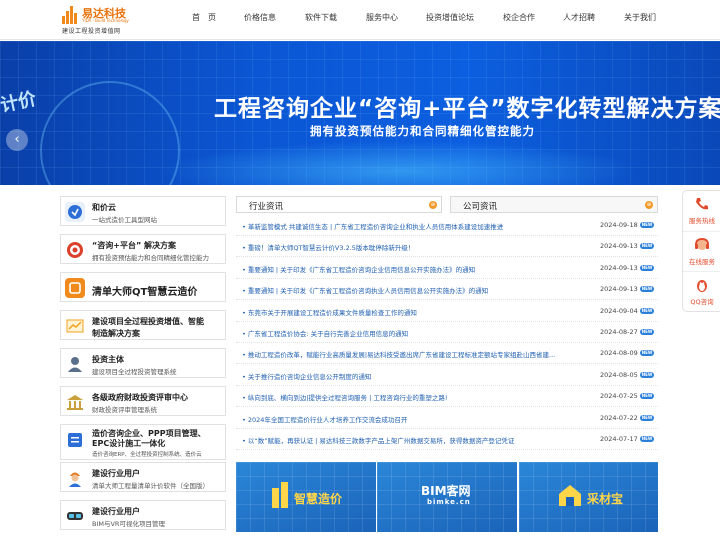  Describe the element at coordinates (619, 267) in the screenshot. I see `news-date: 2024-09-13` at that location.